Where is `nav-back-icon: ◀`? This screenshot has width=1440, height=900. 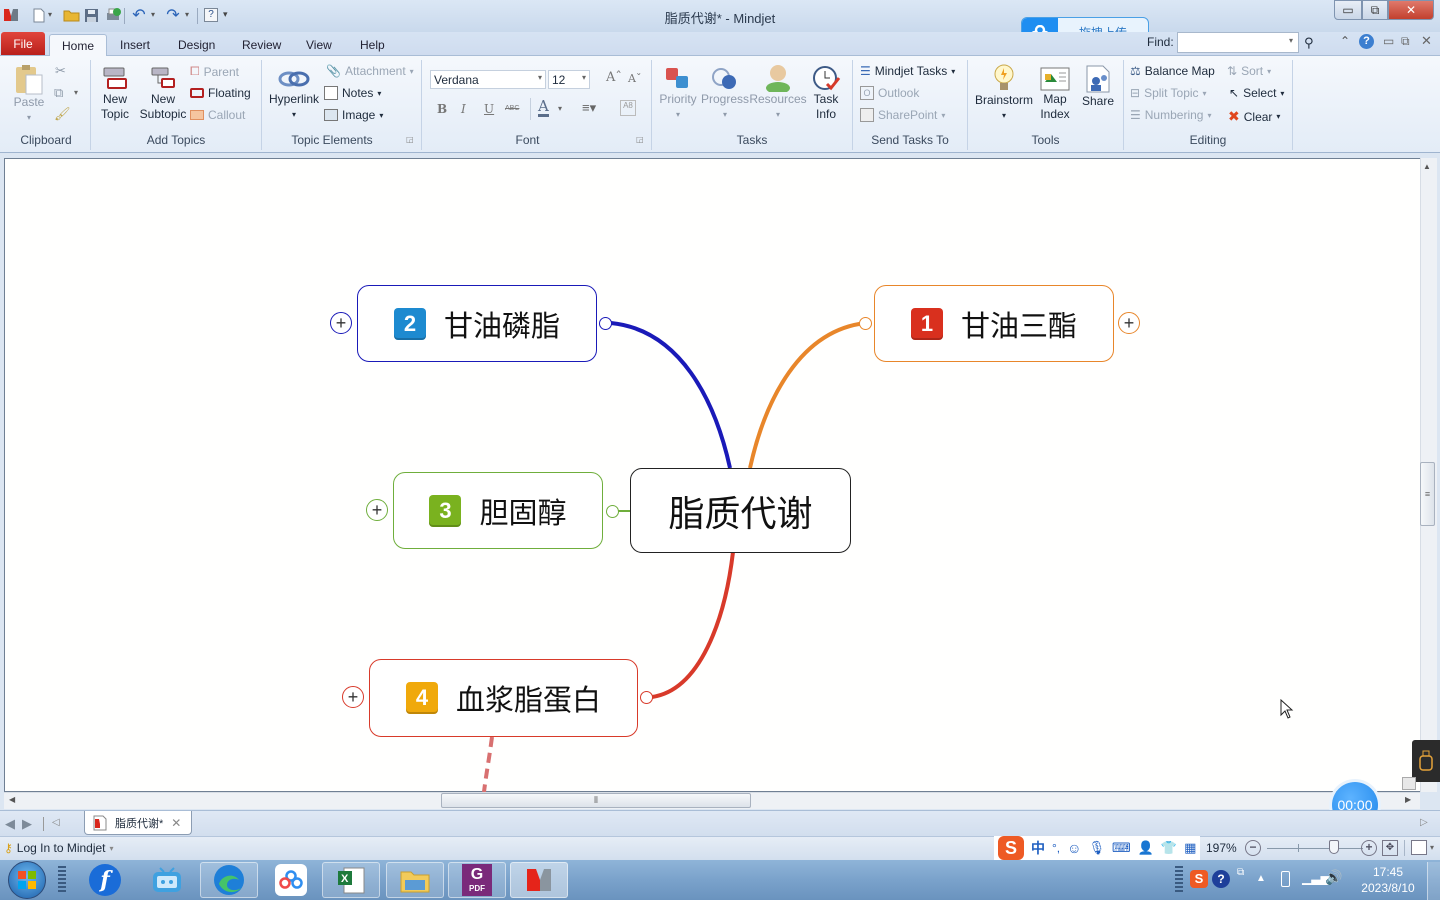
nav-back-icon: ◀ is located at coordinates (10, 824).